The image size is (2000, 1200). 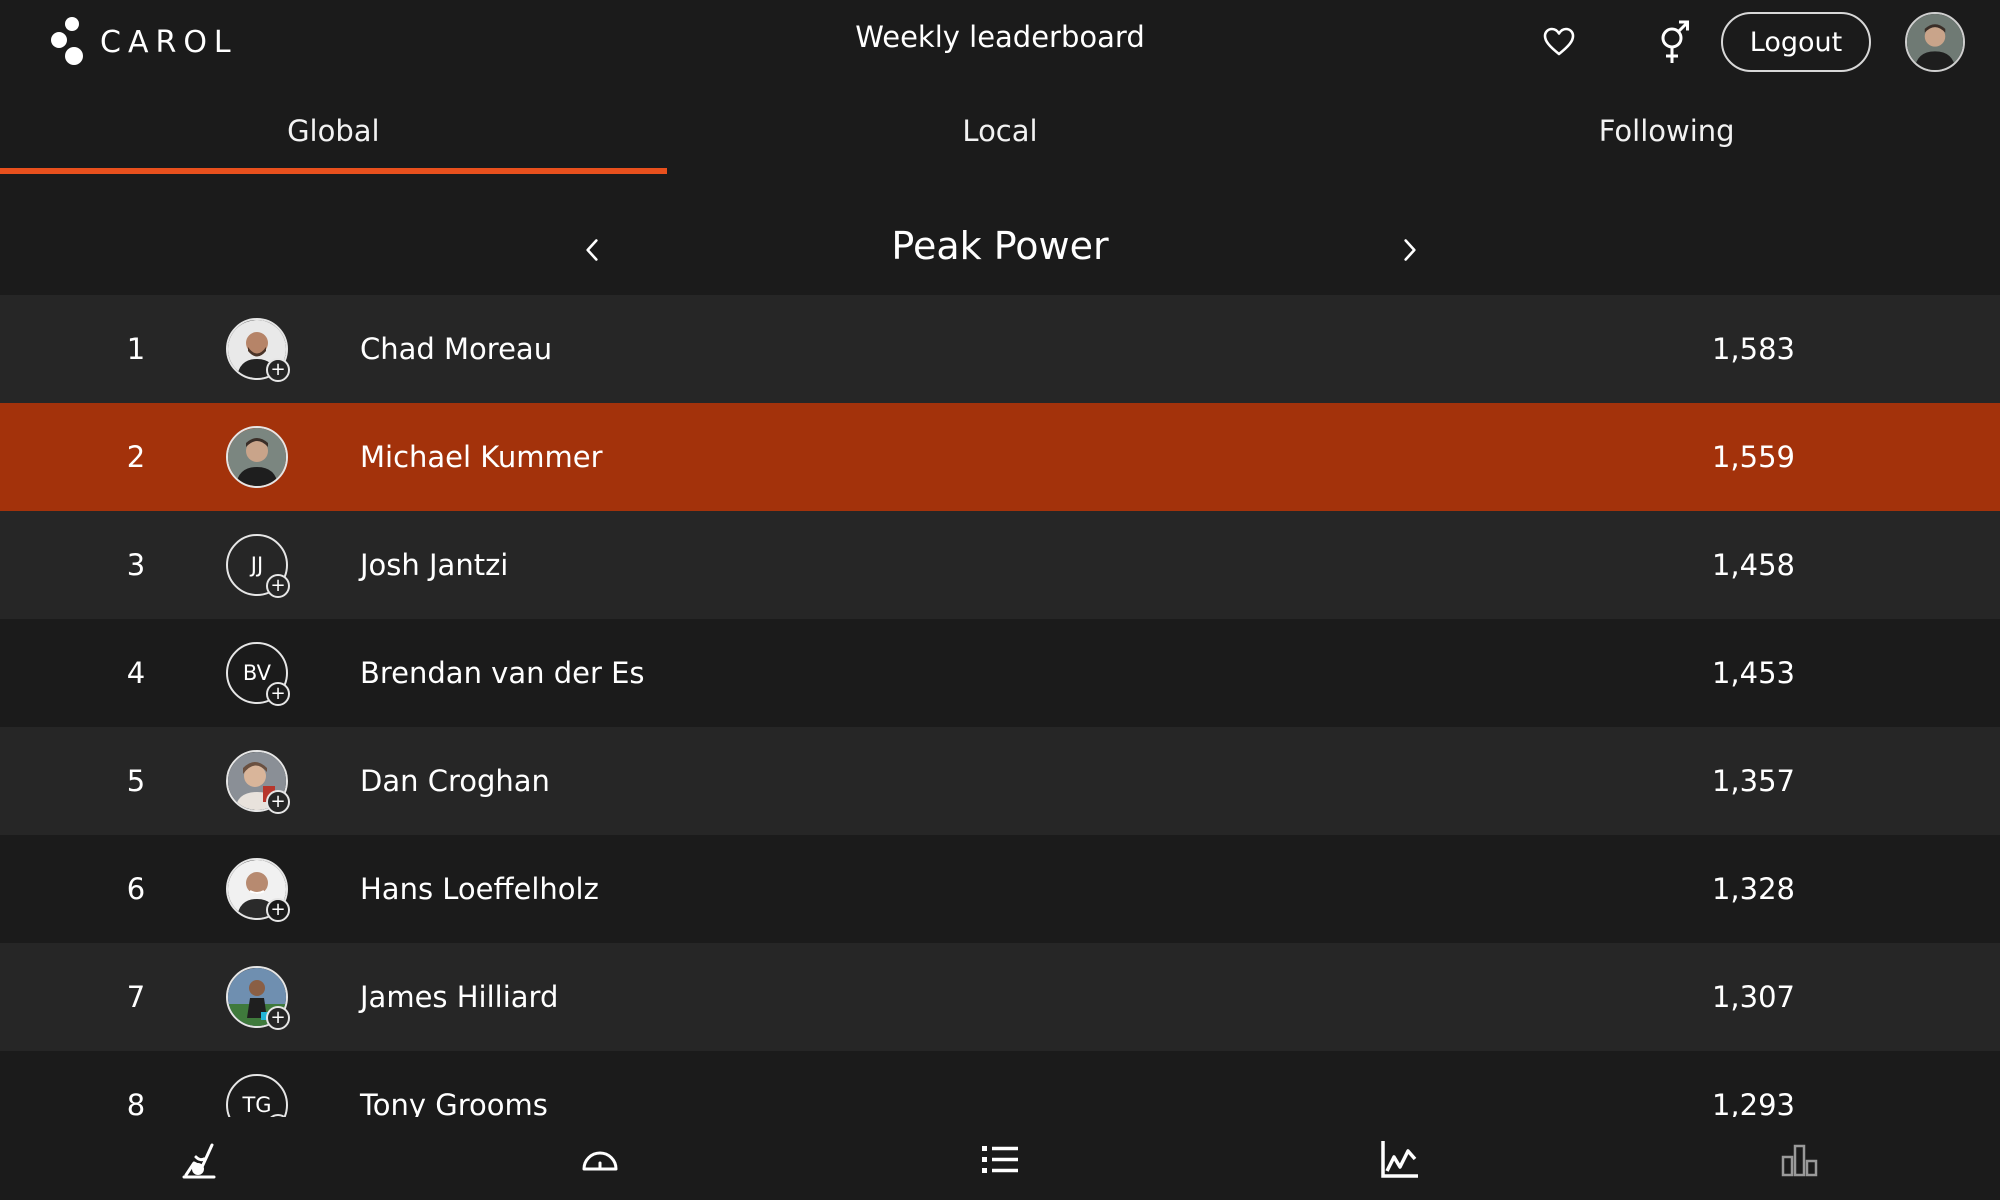 What do you see at coordinates (258, 566) in the screenshot?
I see `user-avatar: JJ +` at bounding box center [258, 566].